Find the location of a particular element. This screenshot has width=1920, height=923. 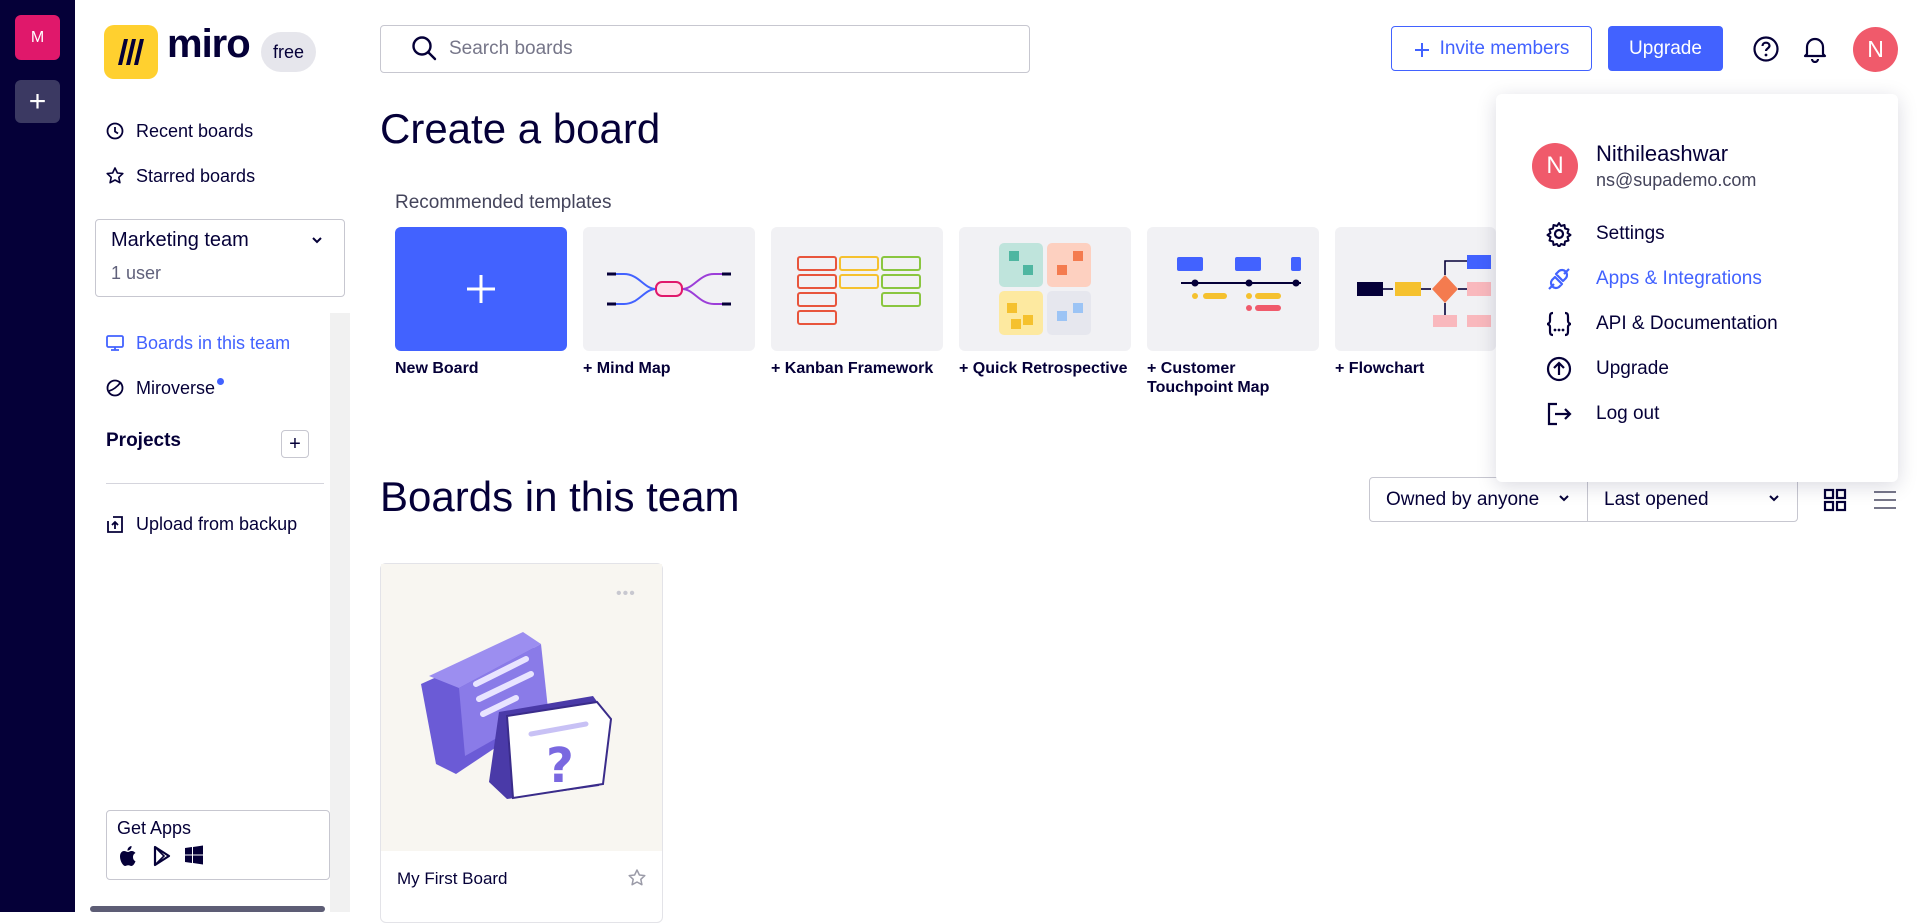

sidebar-item-recent-boards: Recent boards is located at coordinates (178, 131).